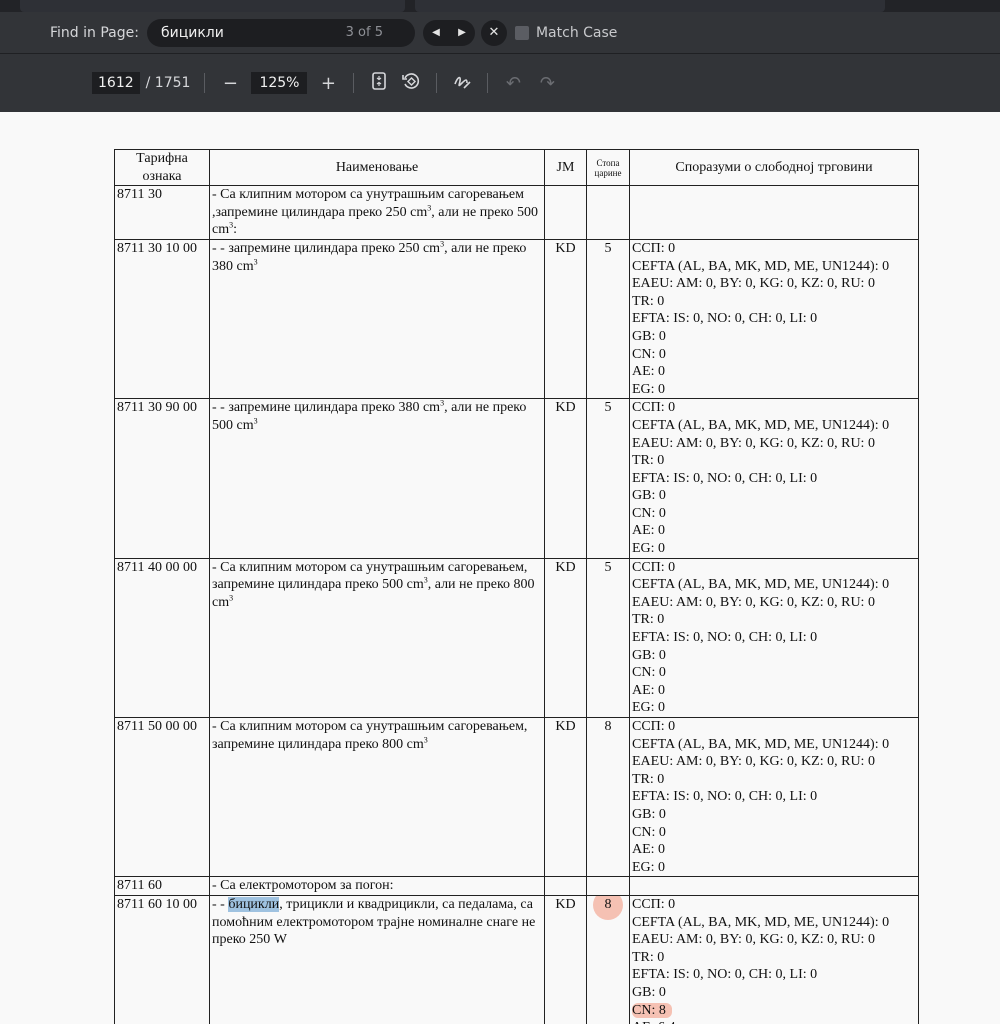 The image size is (1000, 1024). I want to click on pdf-toolbar: 1612 / 1751 − 125% + ↶ ↷, so click(500, 83).